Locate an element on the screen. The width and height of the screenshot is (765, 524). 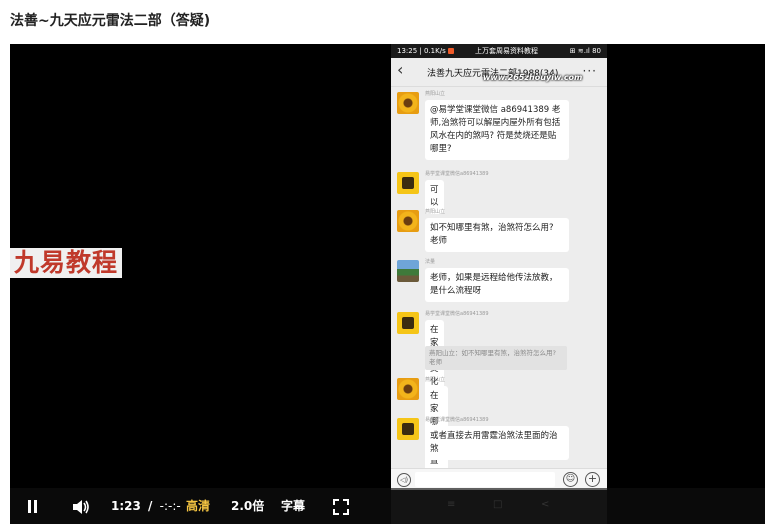
back-arrow-icon: ‹ is located at coordinates (400, 69).